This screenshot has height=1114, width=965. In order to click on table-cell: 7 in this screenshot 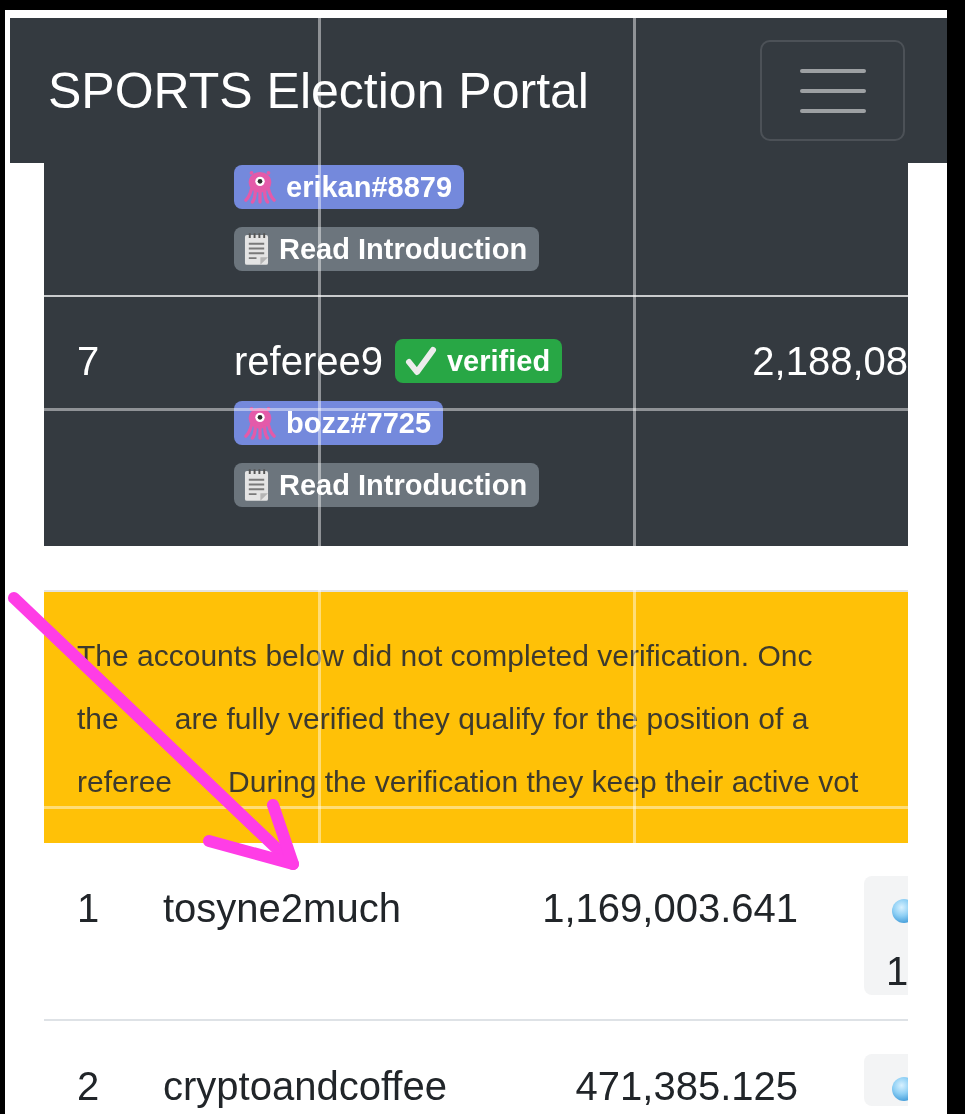, I will do `click(88, 361)`.